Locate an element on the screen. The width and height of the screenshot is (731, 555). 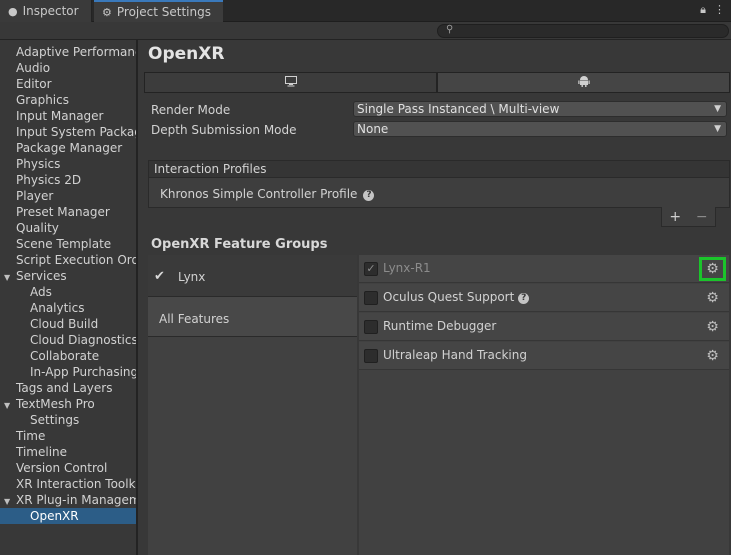
sidebar-item: Physics 2D is located at coordinates (68, 180).